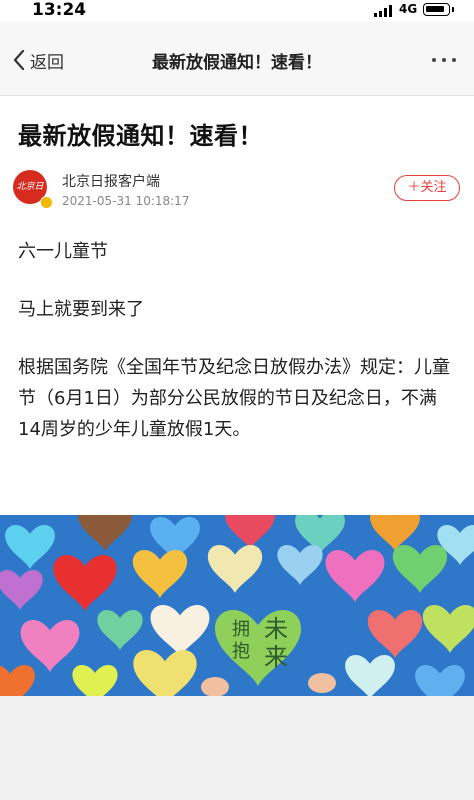 Image resolution: width=474 pixels, height=800 pixels. What do you see at coordinates (19, 60) in the screenshot?
I see `chevron-left-icon` at bounding box center [19, 60].